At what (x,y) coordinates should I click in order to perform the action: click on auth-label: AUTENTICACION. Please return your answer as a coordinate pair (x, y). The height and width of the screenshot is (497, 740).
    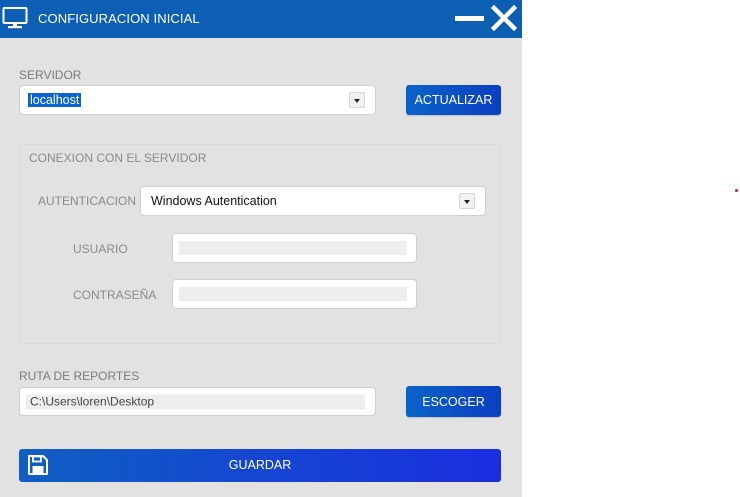
    Looking at the image, I should click on (87, 201).